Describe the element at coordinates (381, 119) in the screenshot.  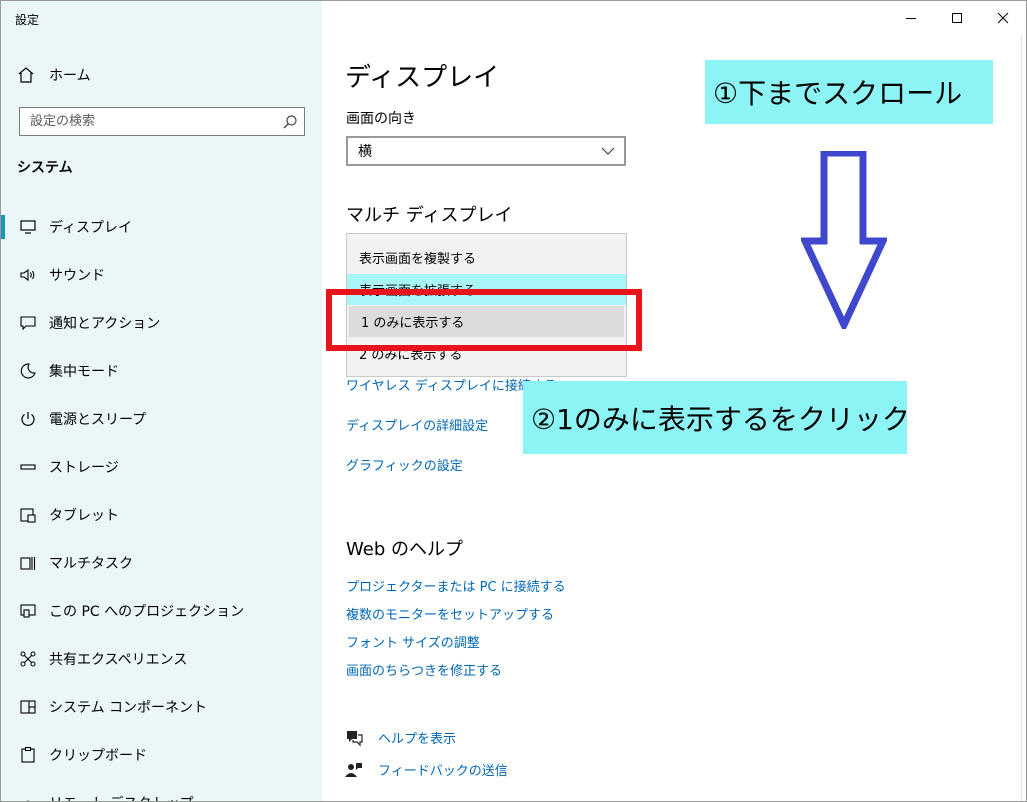
I see `orientation-label: 画面の向き` at that location.